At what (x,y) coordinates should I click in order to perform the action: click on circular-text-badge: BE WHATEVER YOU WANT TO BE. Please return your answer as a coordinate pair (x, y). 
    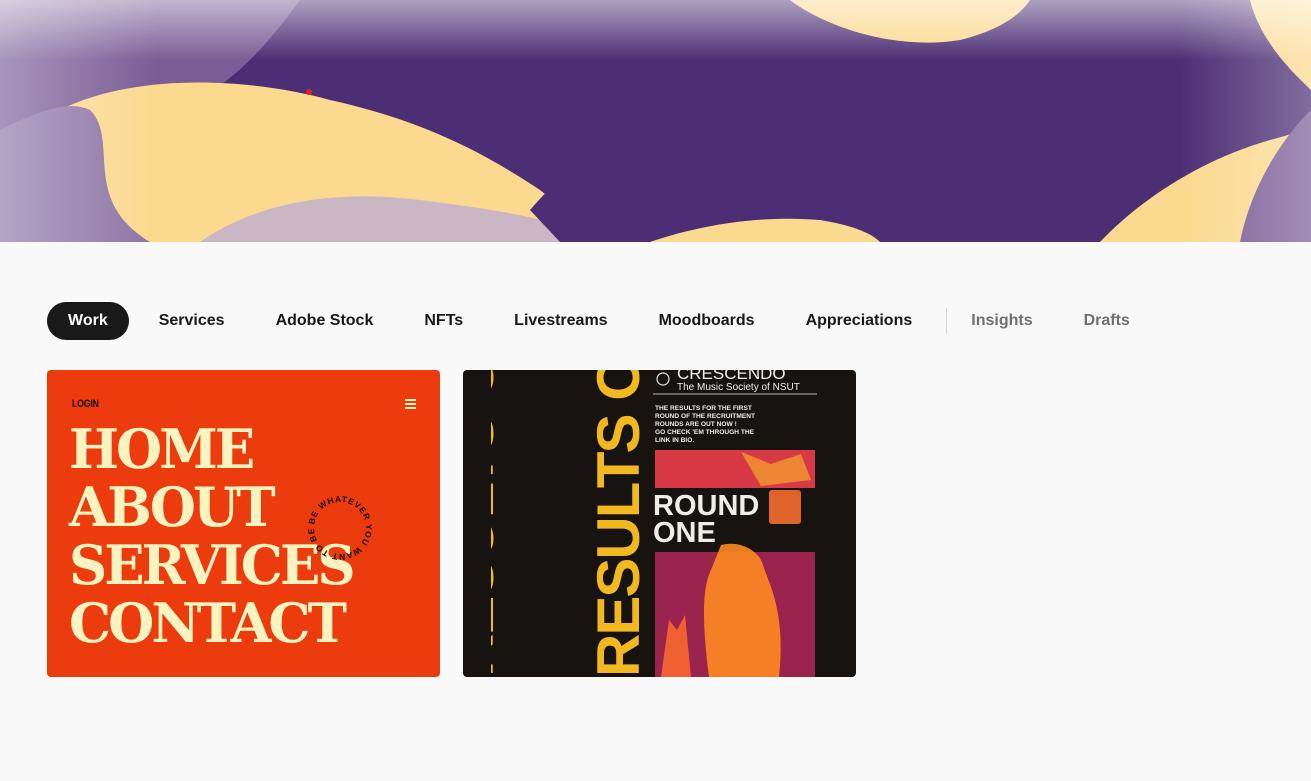
    Looking at the image, I should click on (340, 528).